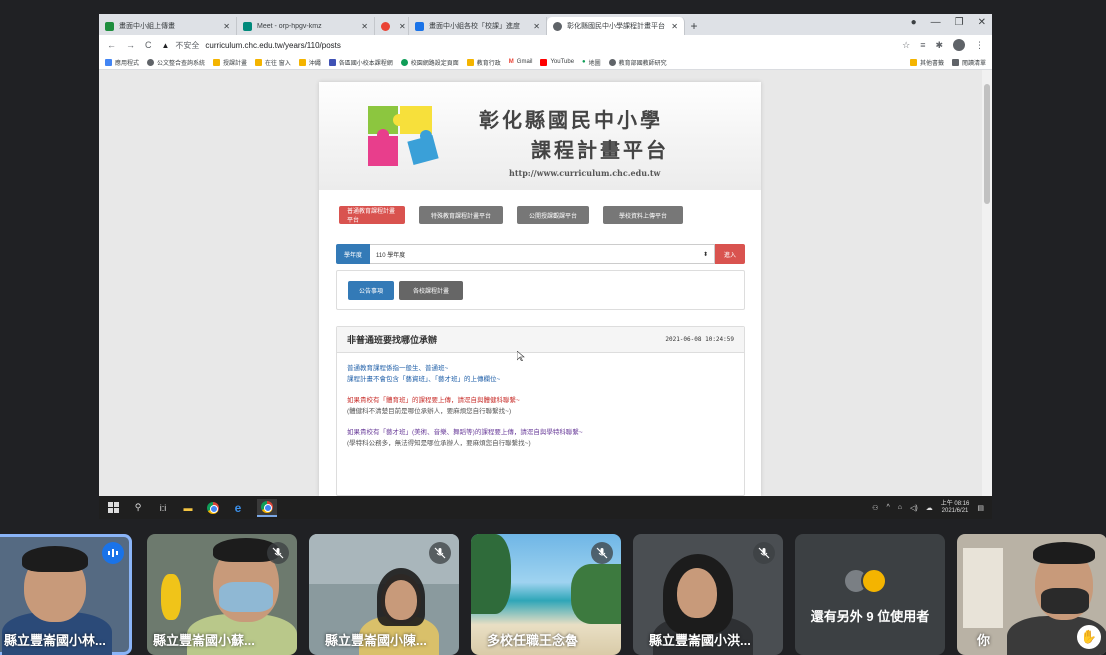 This screenshot has height=655, width=1106. I want to click on notification-icon: ▤, so click(980, 508).